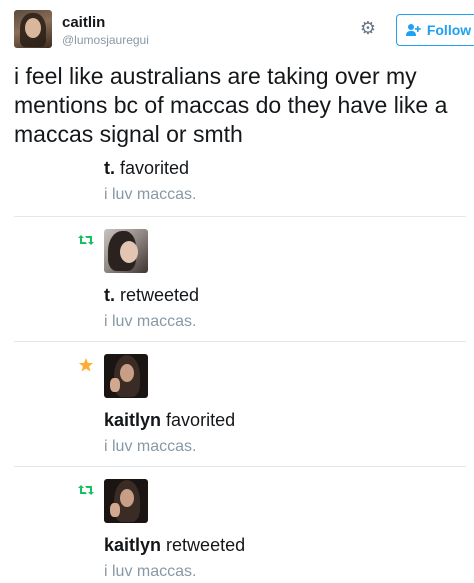  I want to click on gear-icon: ⚙, so click(368, 28).